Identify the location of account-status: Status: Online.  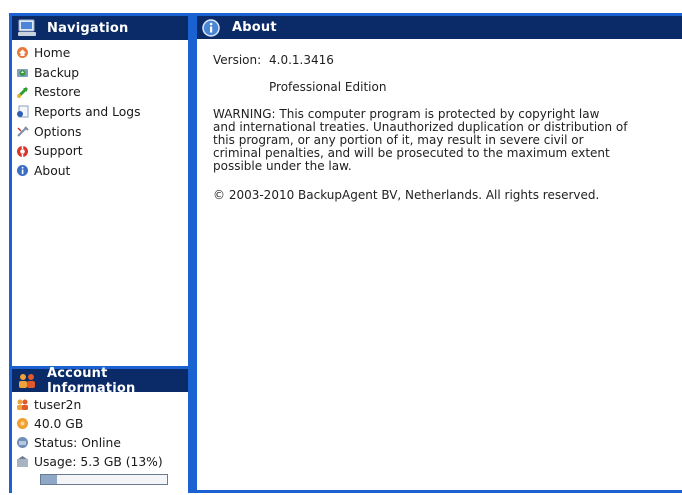
(102, 442).